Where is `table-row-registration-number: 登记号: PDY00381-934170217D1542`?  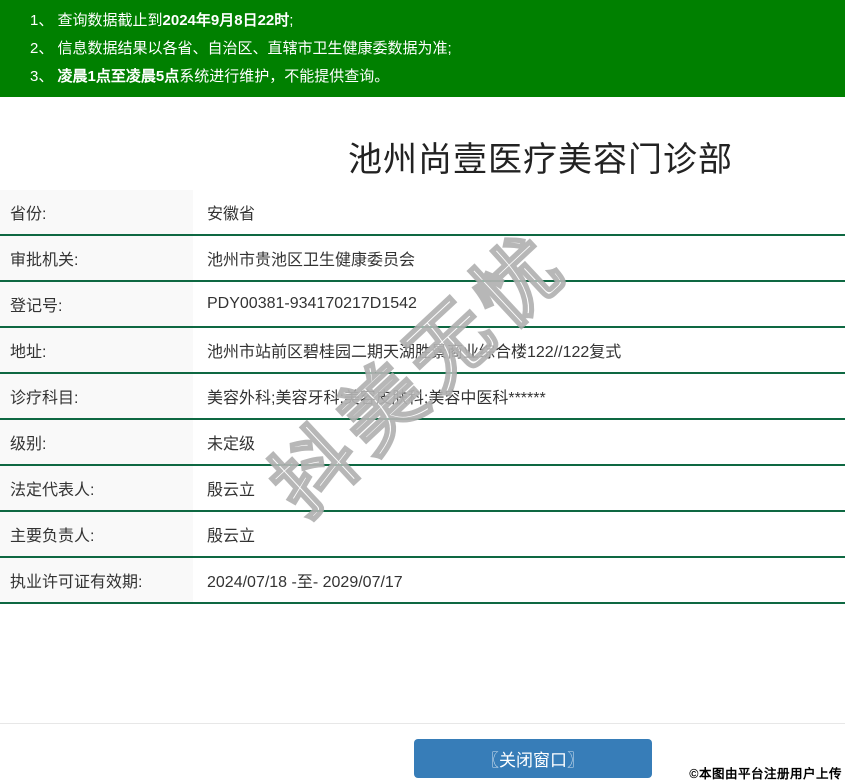
table-row-registration-number: 登记号: PDY00381-934170217D1542 is located at coordinates (422, 305).